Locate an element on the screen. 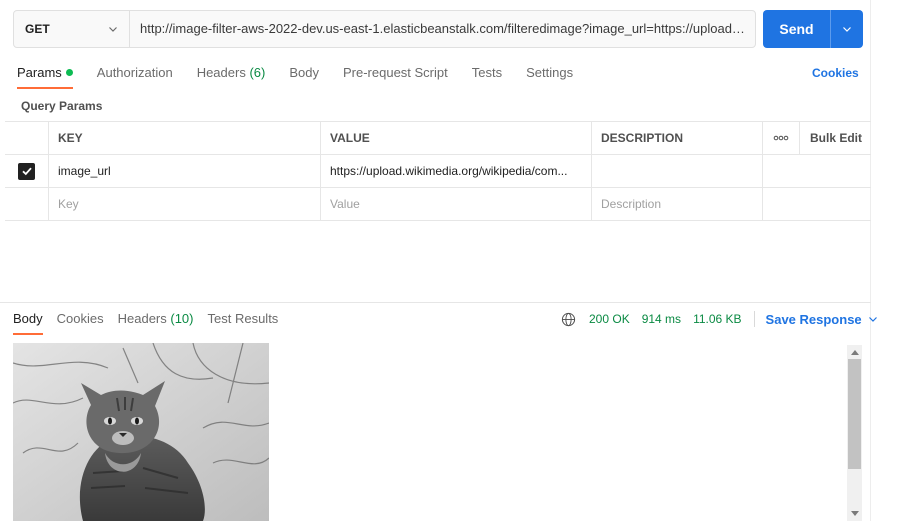  response-divider is located at coordinates (435, 302).